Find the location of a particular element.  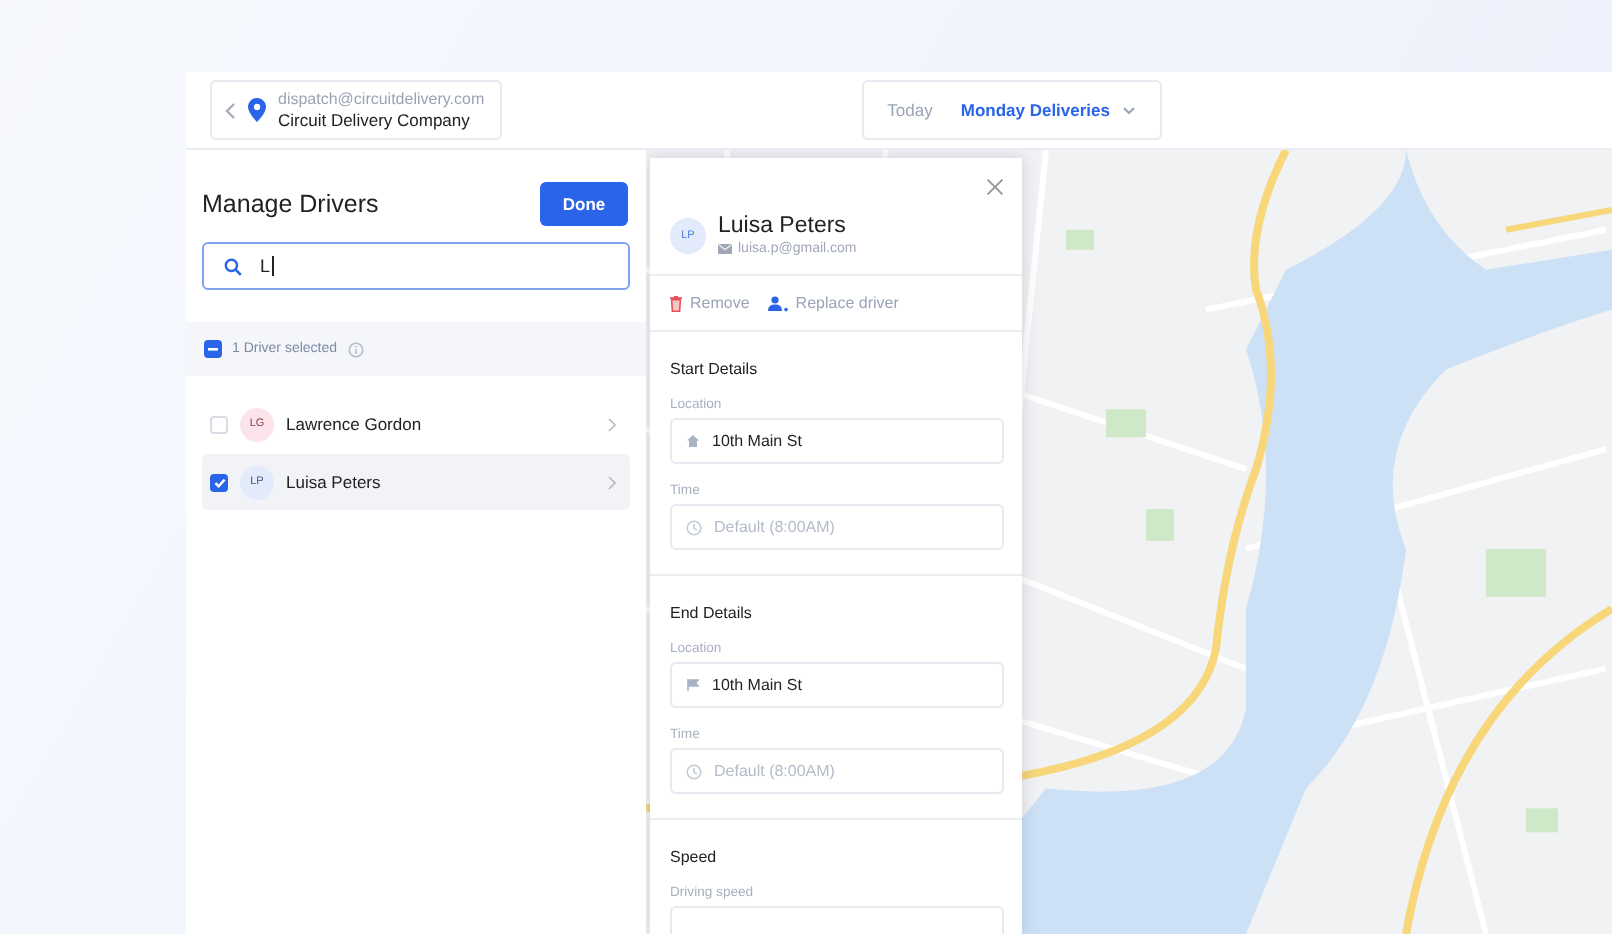

date-tab: Monday Deliveries is located at coordinates (1048, 110).